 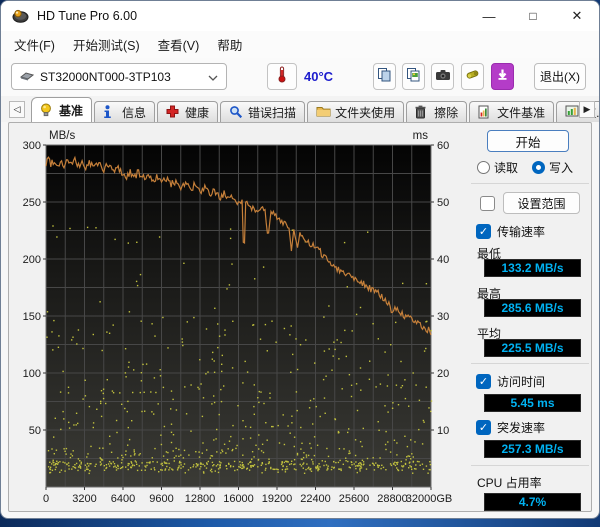 What do you see at coordinates (197, 112) in the screenshot?
I see `tab-label: 健康` at bounding box center [197, 112].